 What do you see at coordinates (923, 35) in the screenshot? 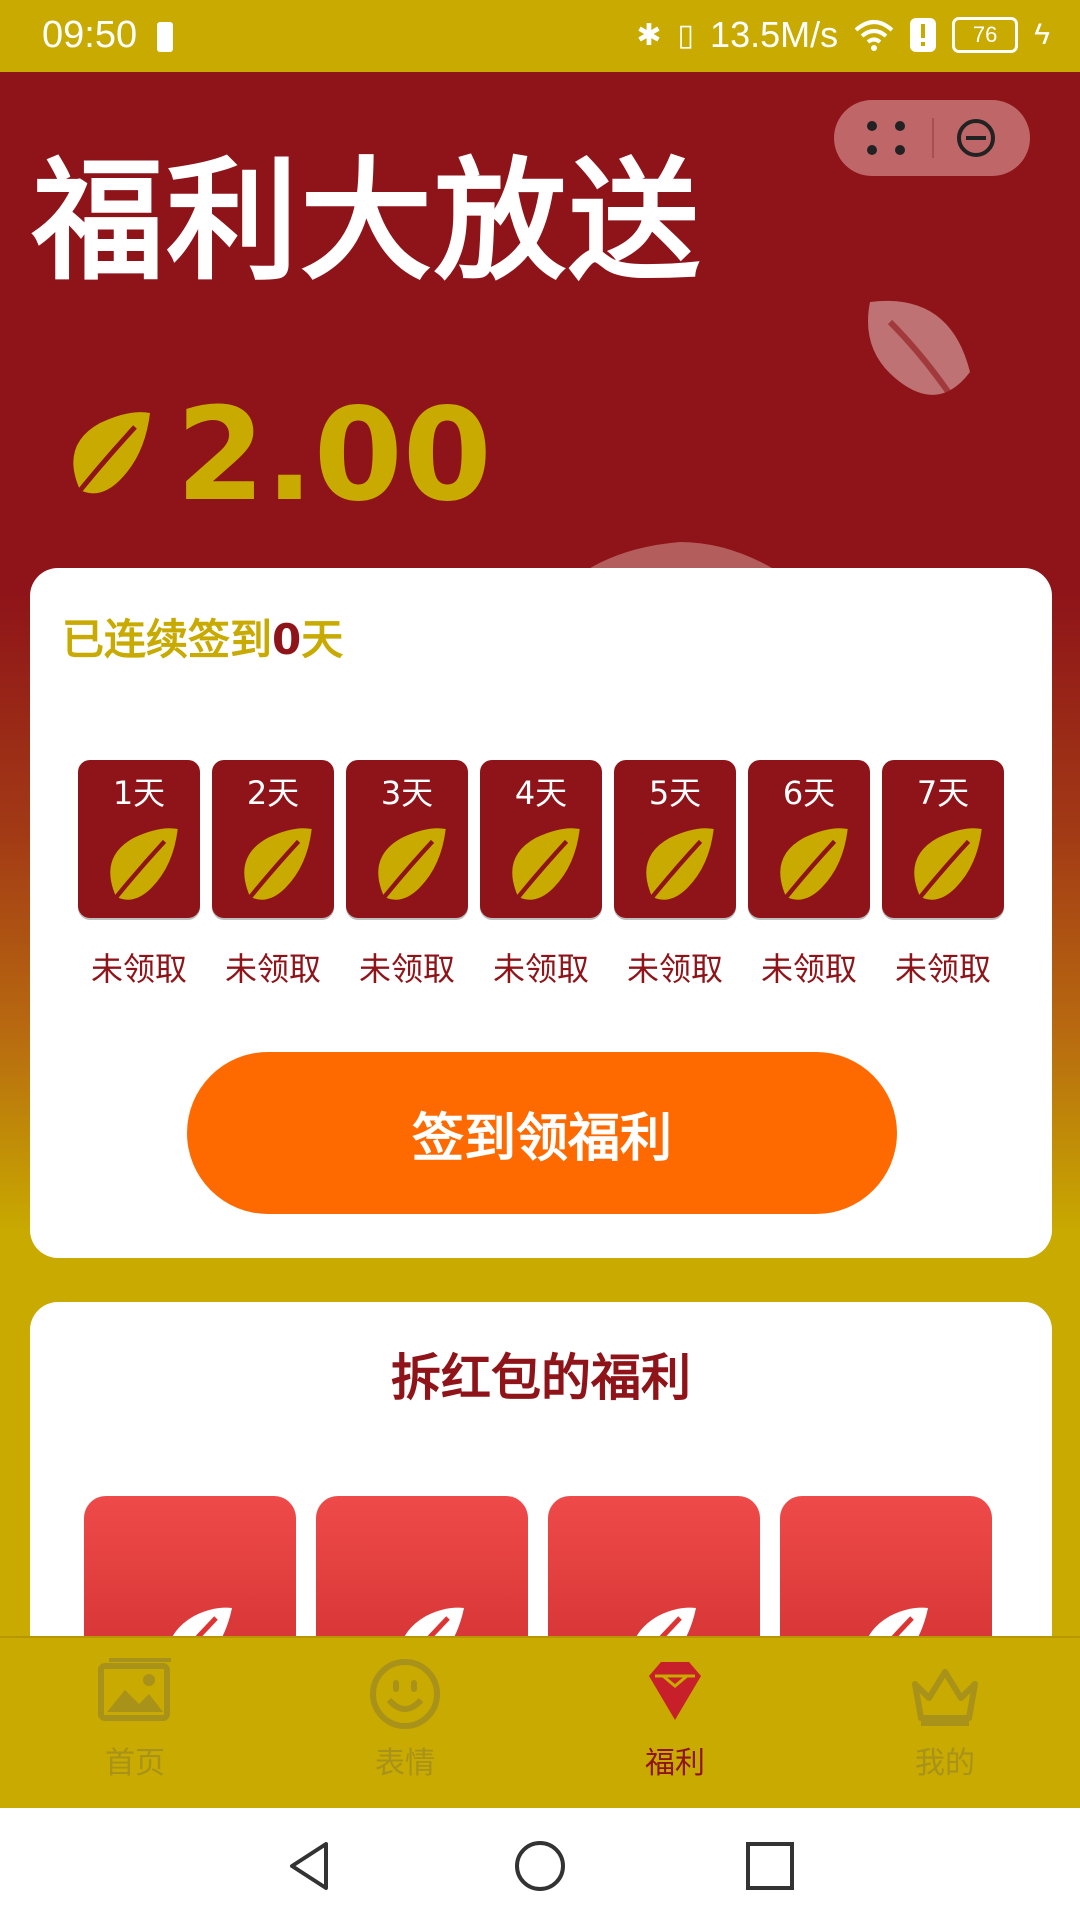
I see `alert-icon` at bounding box center [923, 35].